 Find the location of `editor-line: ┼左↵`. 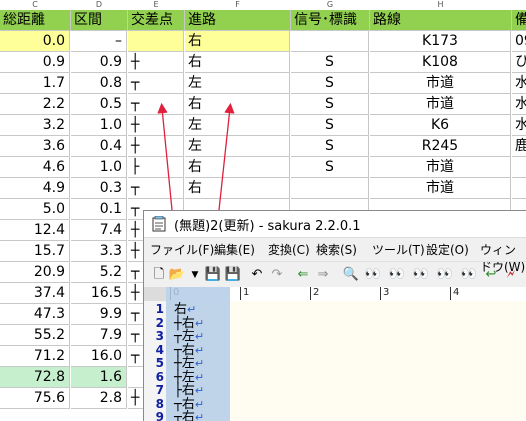

editor-line: ┼左↵ is located at coordinates (189, 377).